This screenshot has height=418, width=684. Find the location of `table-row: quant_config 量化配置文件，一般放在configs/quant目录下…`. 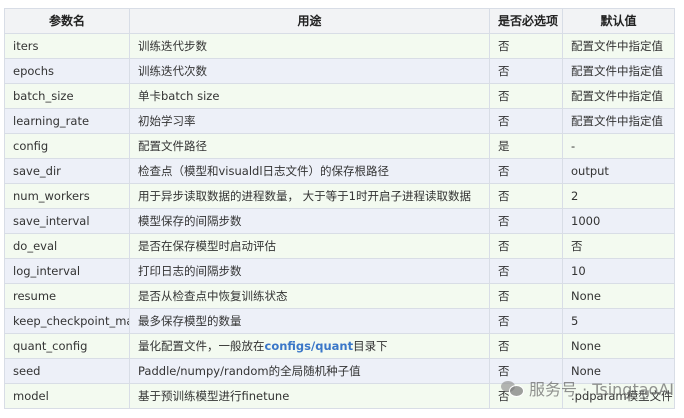

table-row: quant_config 量化配置文件，一般放在configs/quant目录下… is located at coordinates (339, 346).